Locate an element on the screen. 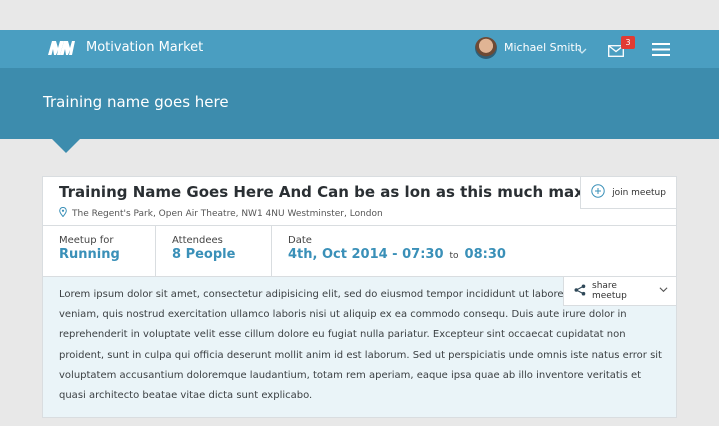 This screenshot has height=426, width=719. share-icon is located at coordinates (580, 291).